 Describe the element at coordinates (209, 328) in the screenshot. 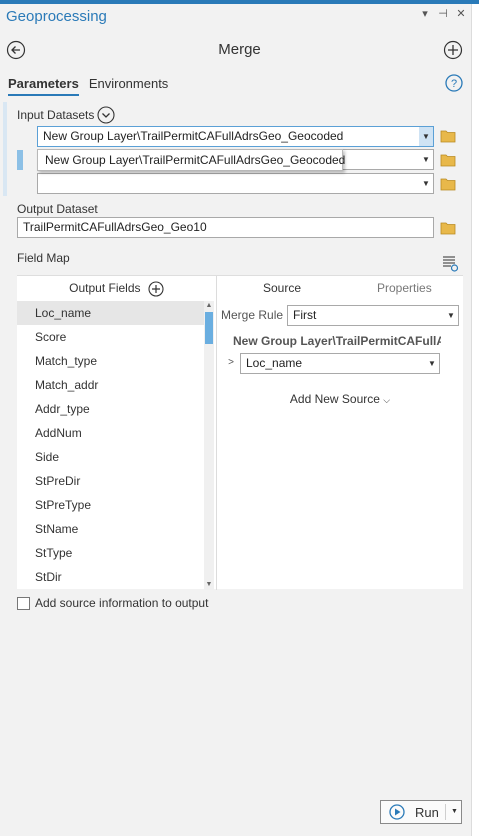

I see `scrollbar-thumb` at that location.